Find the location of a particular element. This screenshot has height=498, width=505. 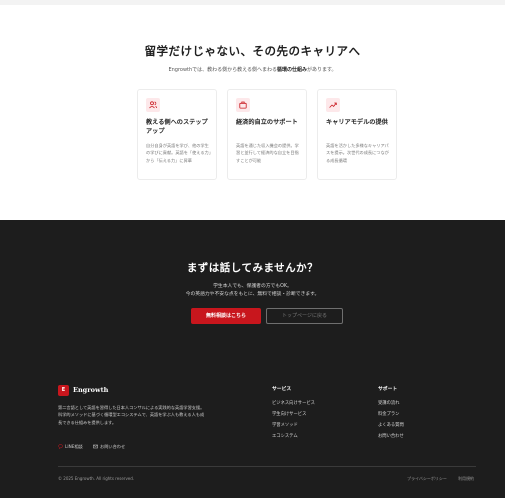

copyright-text: © 2025 Engrowth. All rights reserved. is located at coordinates (96, 478).